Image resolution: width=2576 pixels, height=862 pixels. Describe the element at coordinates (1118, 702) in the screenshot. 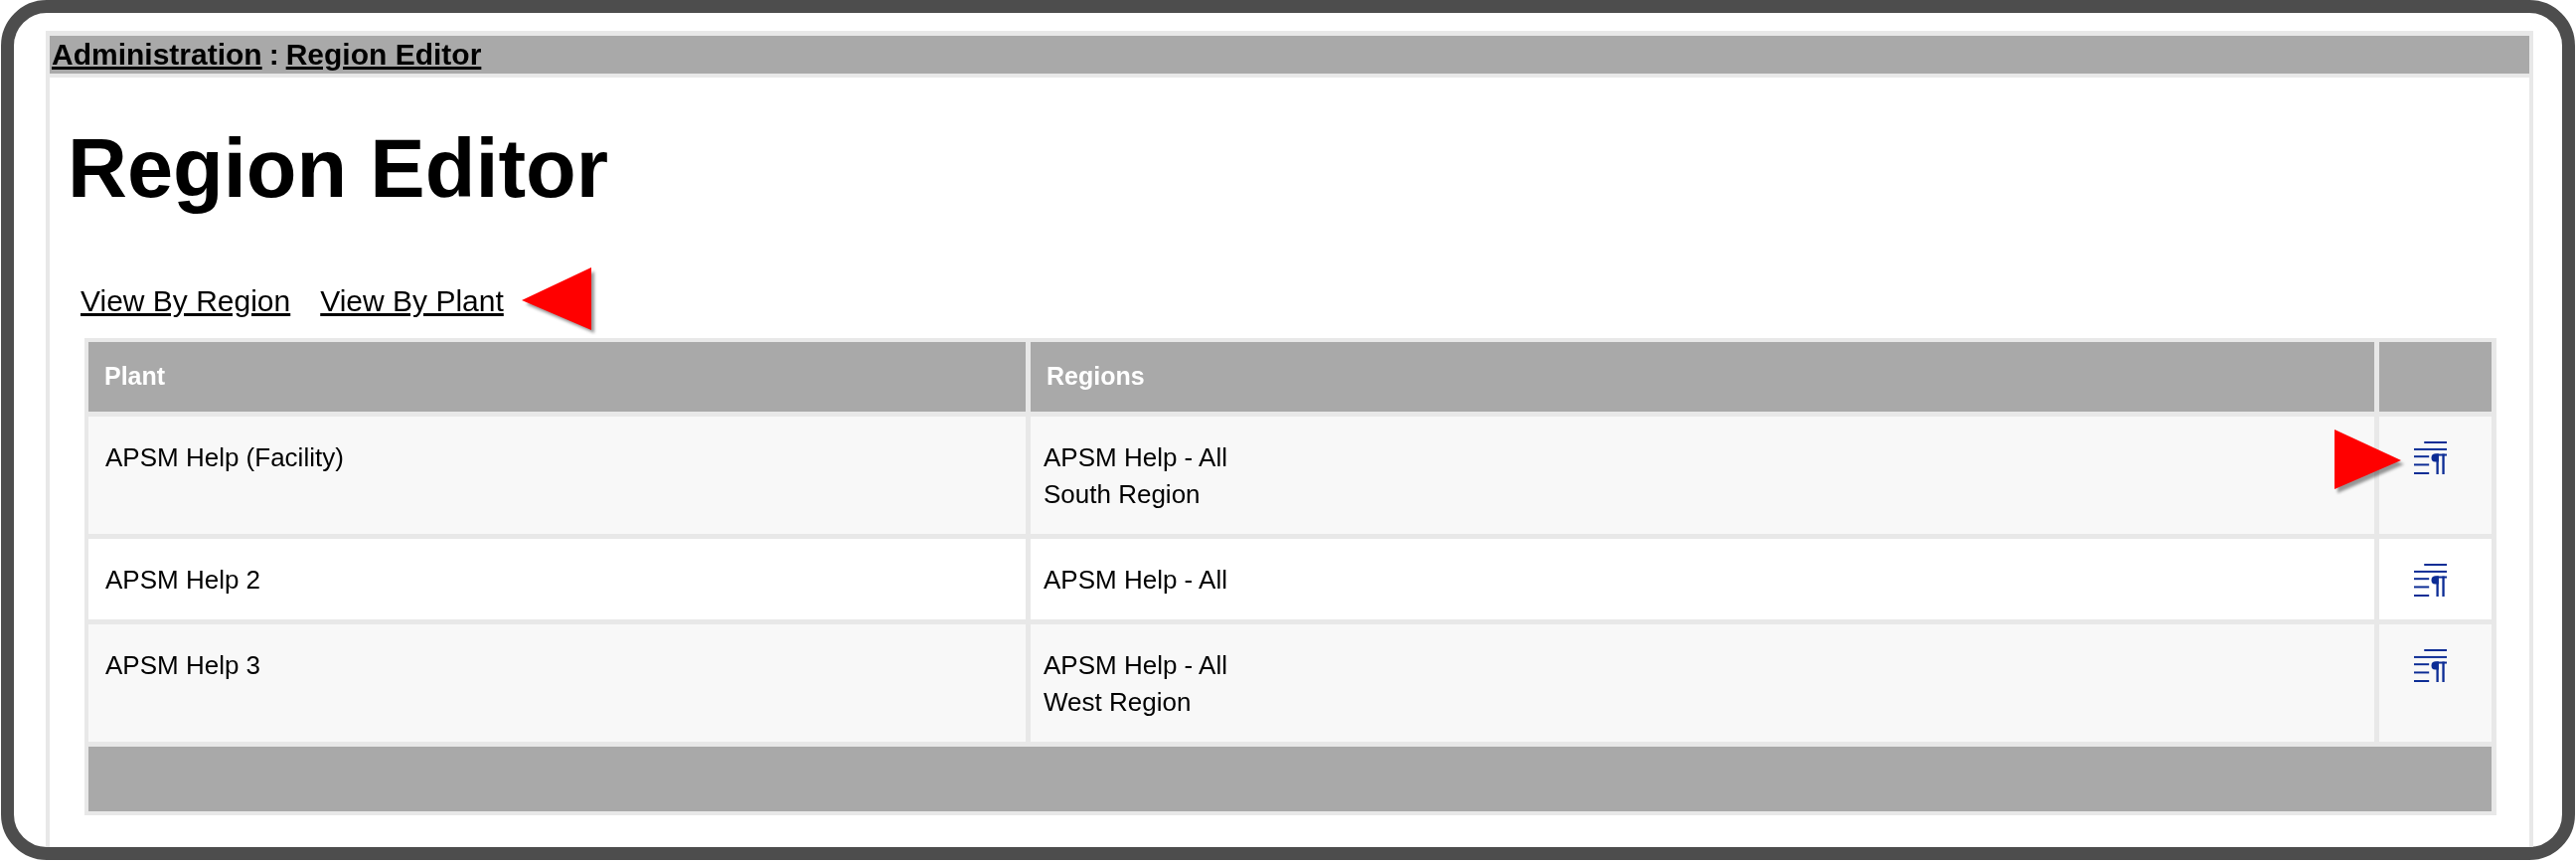

I see `region-name: West Region` at that location.